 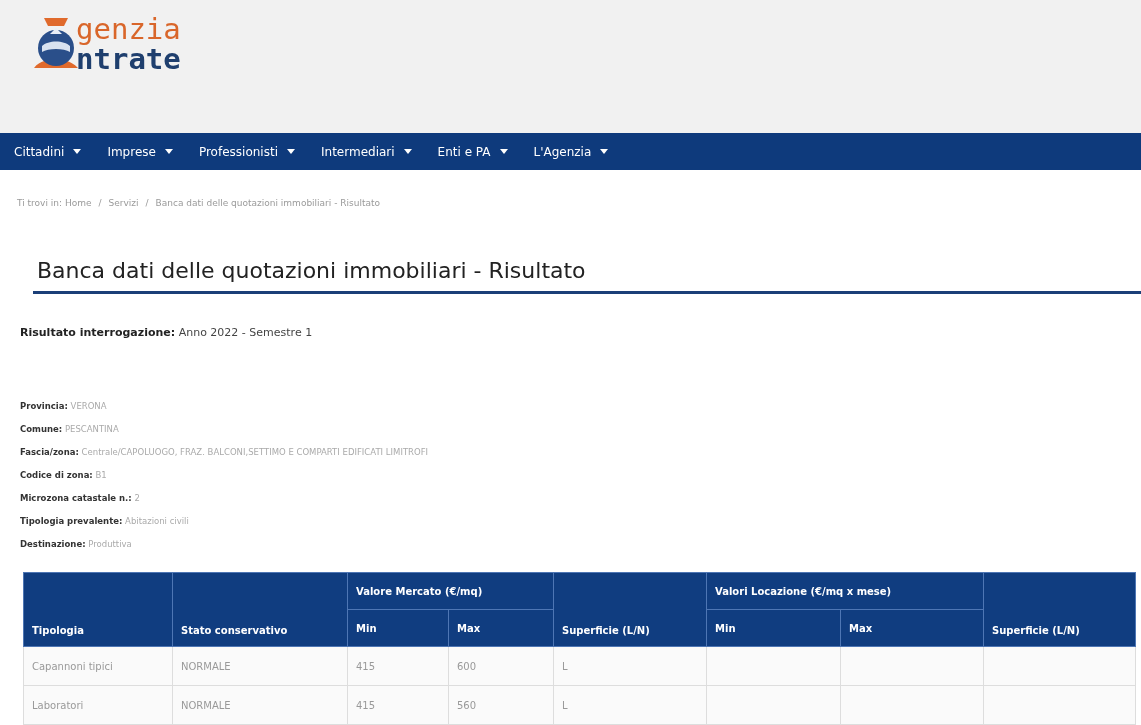 What do you see at coordinates (501, 705) in the screenshot?
I see `table-cell: 560` at bounding box center [501, 705].